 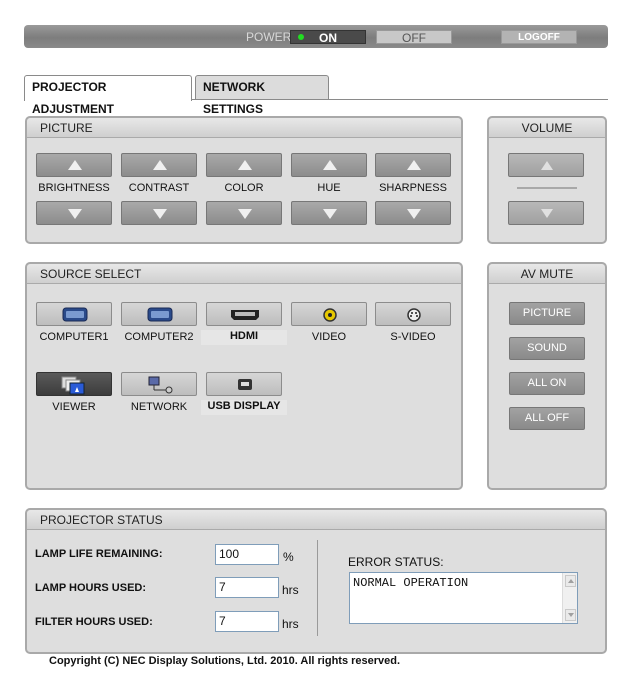 I want to click on error-status-label: ERROR STATUS:, so click(x=396, y=562).